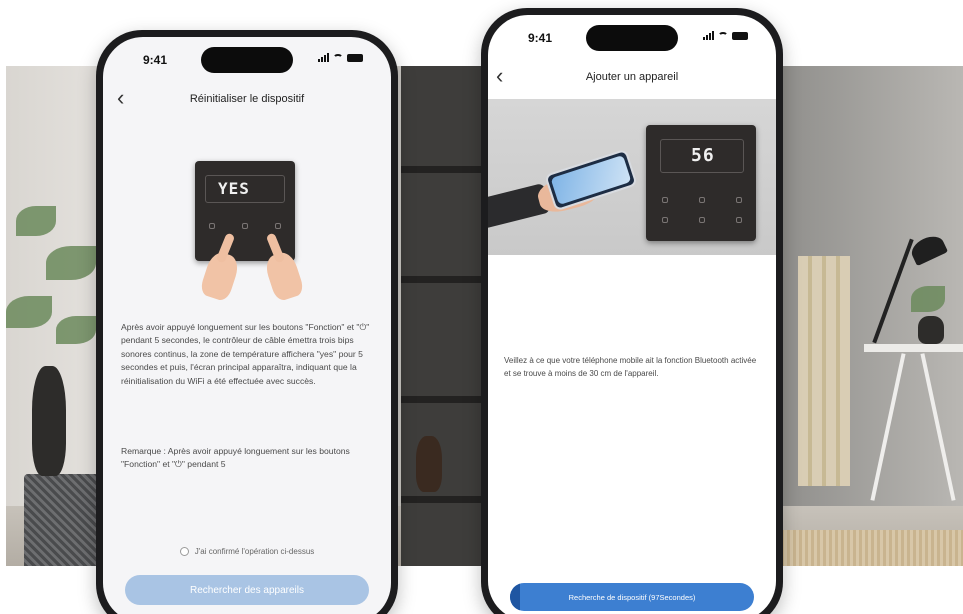  What do you see at coordinates (49, 421) in the screenshot?
I see `vase-left` at bounding box center [49, 421].